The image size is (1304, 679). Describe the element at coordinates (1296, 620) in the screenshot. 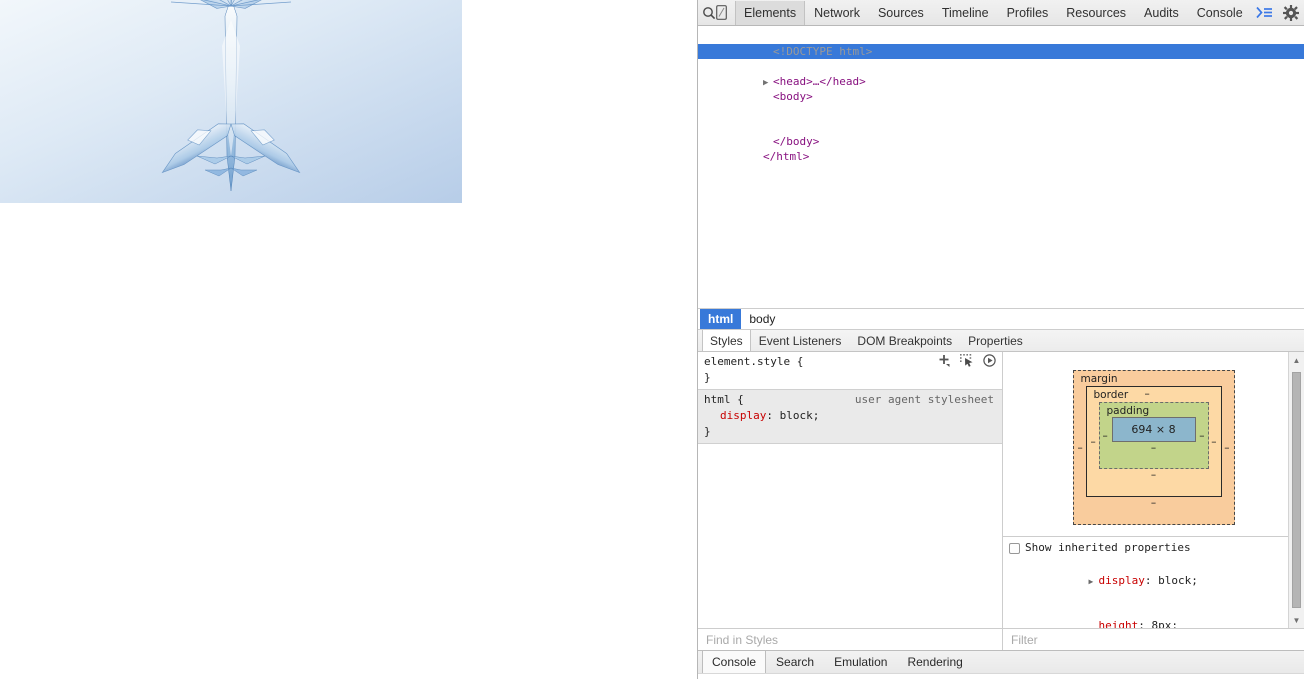

I see `scroll-down-arrow-icon: ▼` at that location.